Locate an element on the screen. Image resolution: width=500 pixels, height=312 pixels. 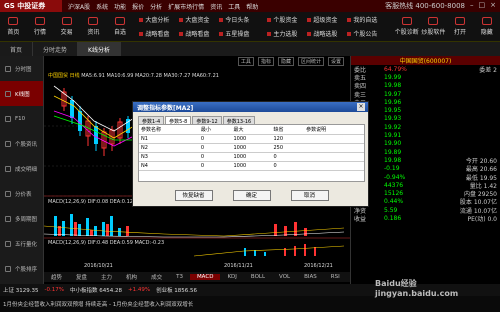
home-icon is located at coordinates (13, 21).